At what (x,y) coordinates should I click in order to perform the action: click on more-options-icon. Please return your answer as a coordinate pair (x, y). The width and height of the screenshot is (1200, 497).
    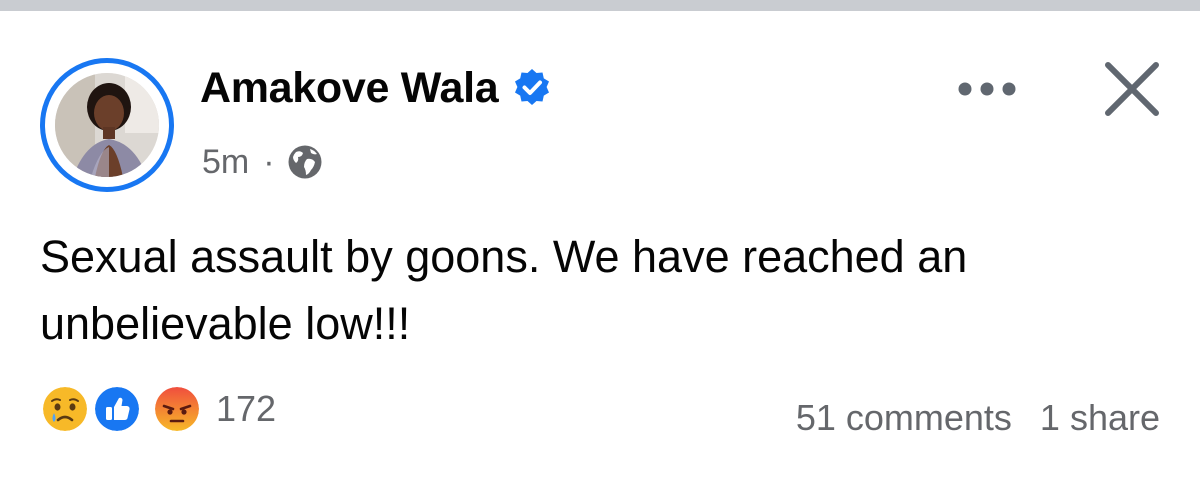
    Looking at the image, I should click on (987, 89).